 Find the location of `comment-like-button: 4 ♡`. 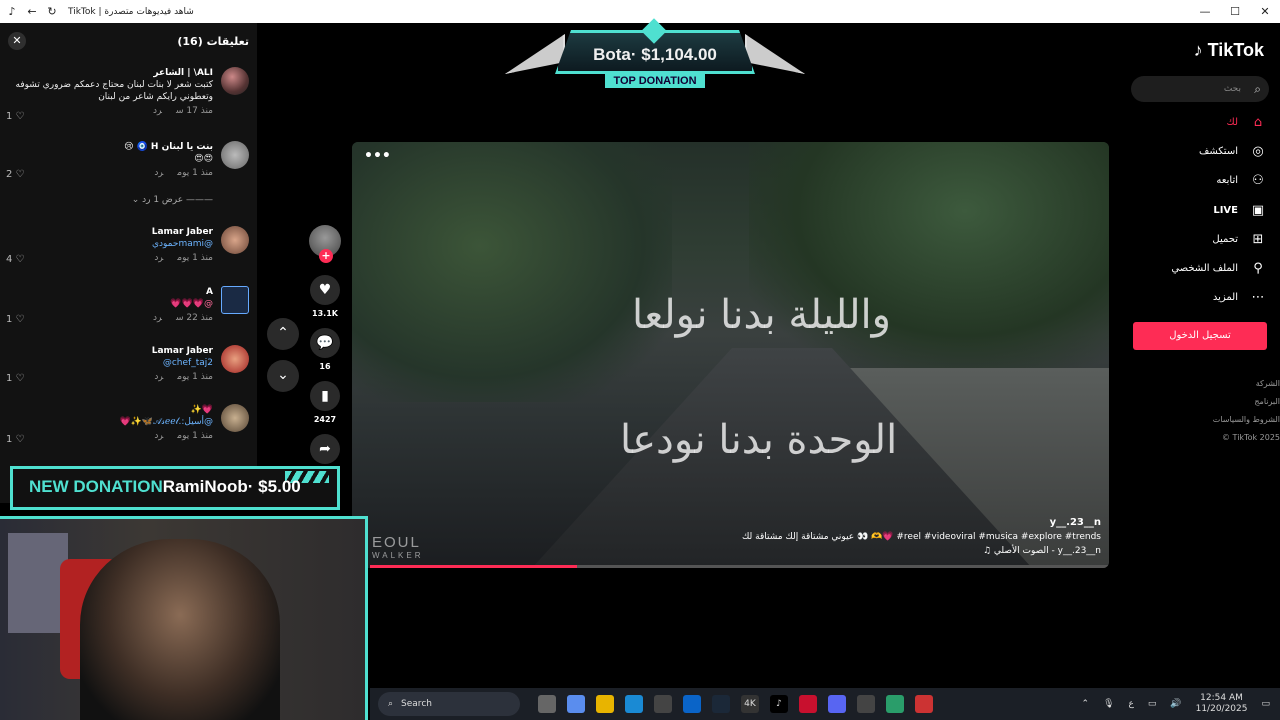

comment-like-button: 4 ♡ is located at coordinates (15, 259).